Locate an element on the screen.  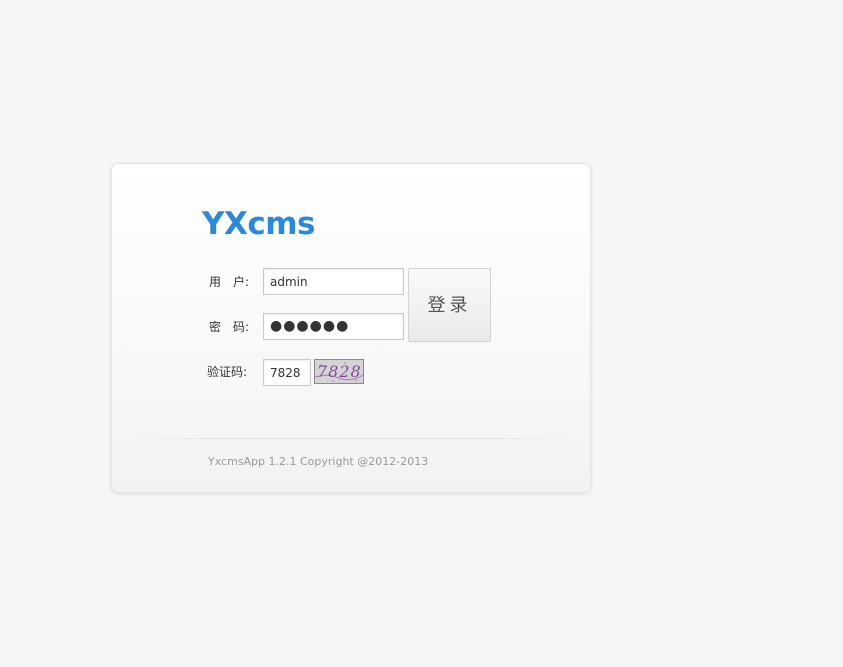
login-button: 登录 is located at coordinates (449, 305).